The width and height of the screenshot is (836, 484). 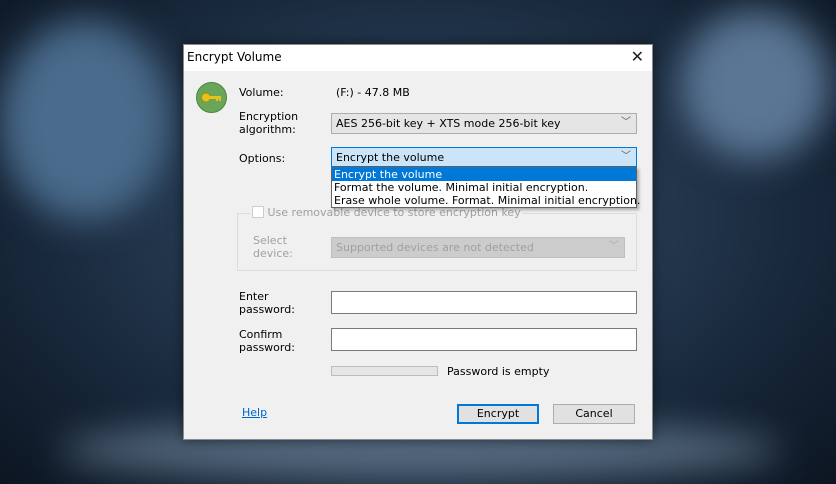 What do you see at coordinates (484, 302) in the screenshot?
I see `enter-password-input` at bounding box center [484, 302].